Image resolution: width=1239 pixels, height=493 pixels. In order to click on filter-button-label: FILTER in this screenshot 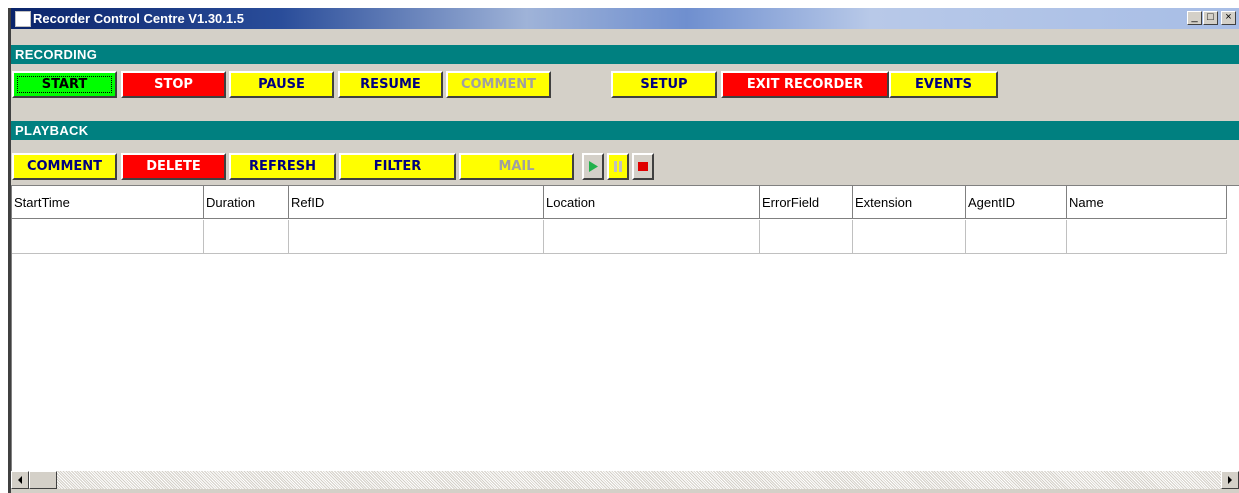, I will do `click(397, 166)`.